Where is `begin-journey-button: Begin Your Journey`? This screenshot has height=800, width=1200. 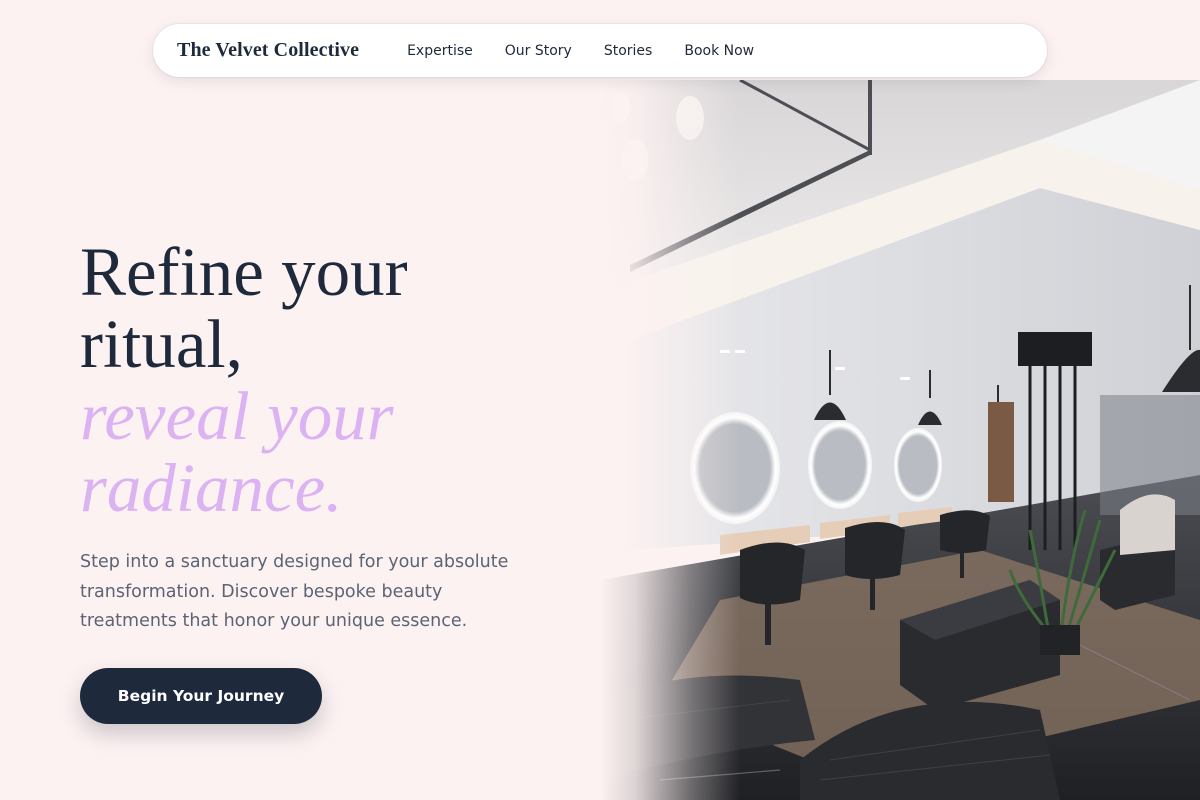 begin-journey-button: Begin Your Journey is located at coordinates (201, 696).